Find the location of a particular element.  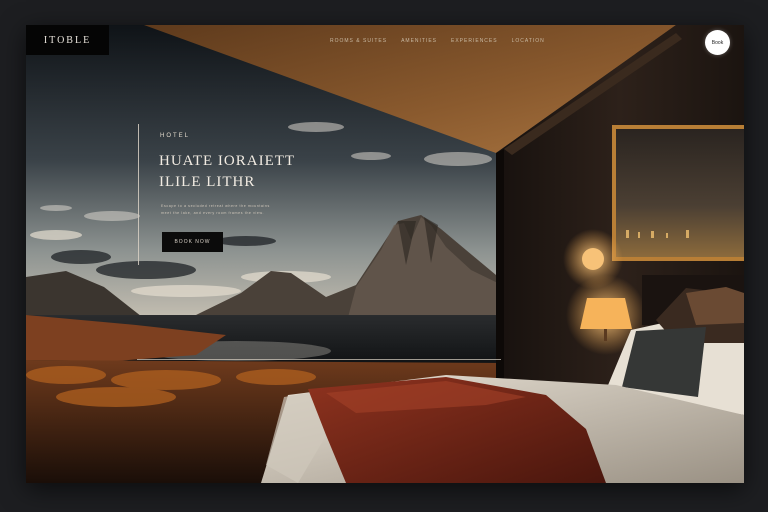

book-now-button: BOOK NOW is located at coordinates (192, 242).